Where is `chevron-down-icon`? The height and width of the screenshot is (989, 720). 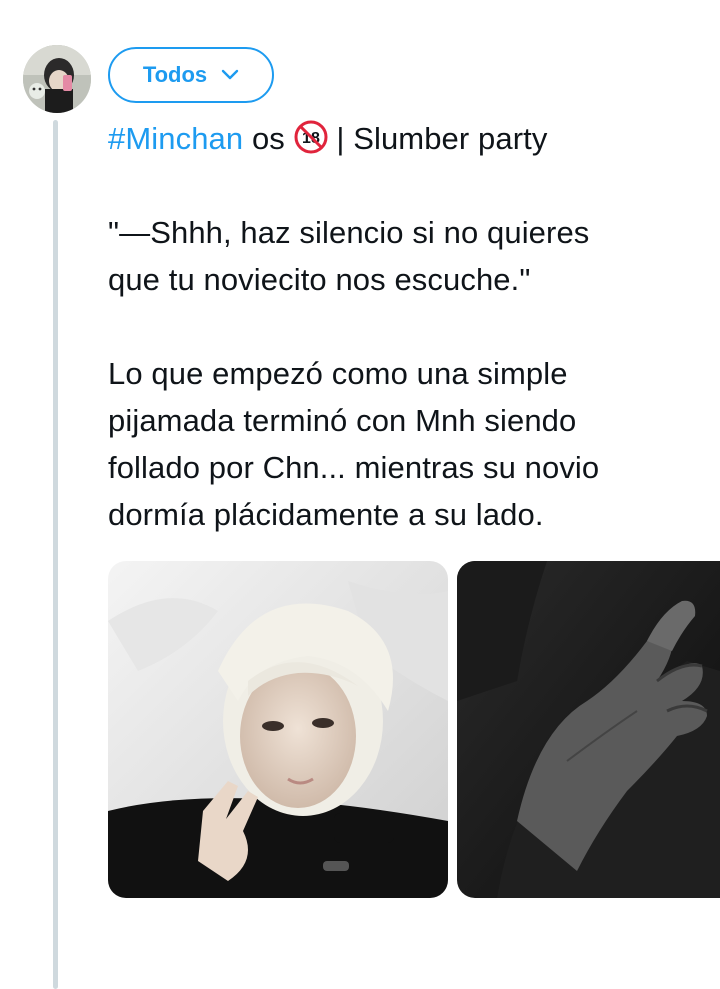
chevron-down-icon is located at coordinates (230, 74).